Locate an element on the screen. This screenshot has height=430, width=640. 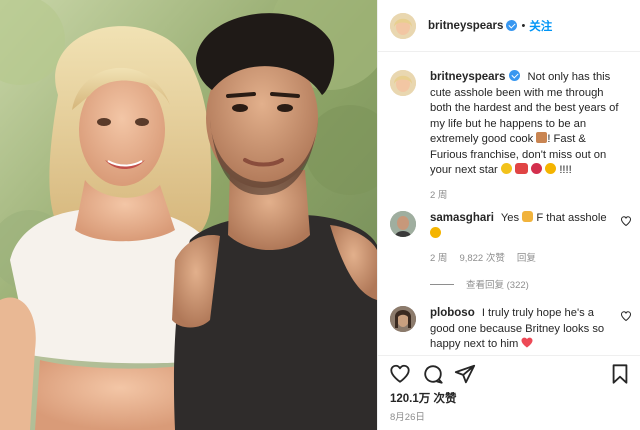
race-car-emoji-icon is located at coordinates (521, 168).